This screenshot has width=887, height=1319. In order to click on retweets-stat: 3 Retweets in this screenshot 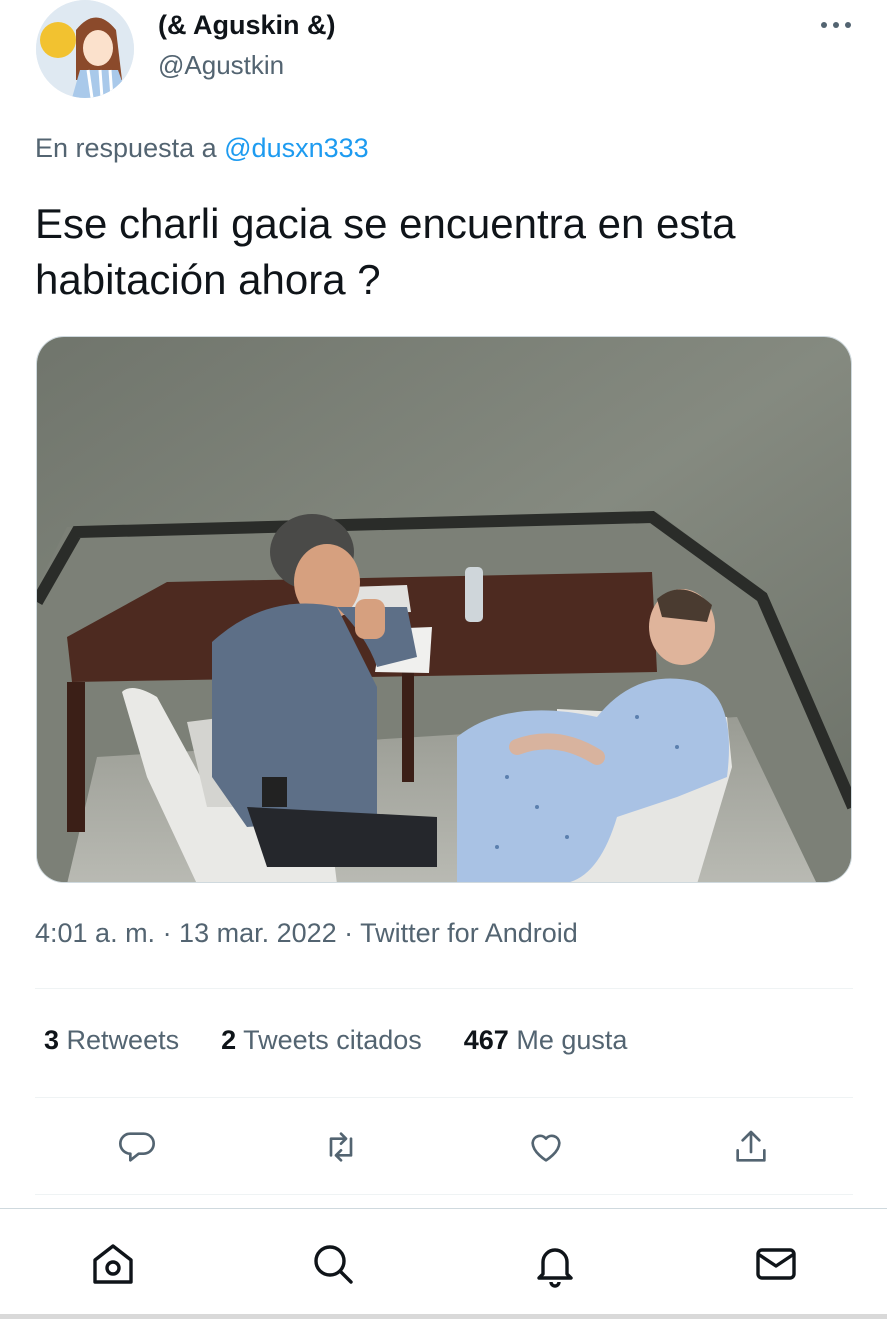, I will do `click(111, 1040)`.